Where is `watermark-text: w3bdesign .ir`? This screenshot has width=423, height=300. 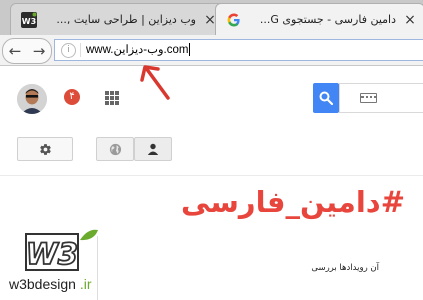 watermark-text: w3bdesign .ir is located at coordinates (50, 284).